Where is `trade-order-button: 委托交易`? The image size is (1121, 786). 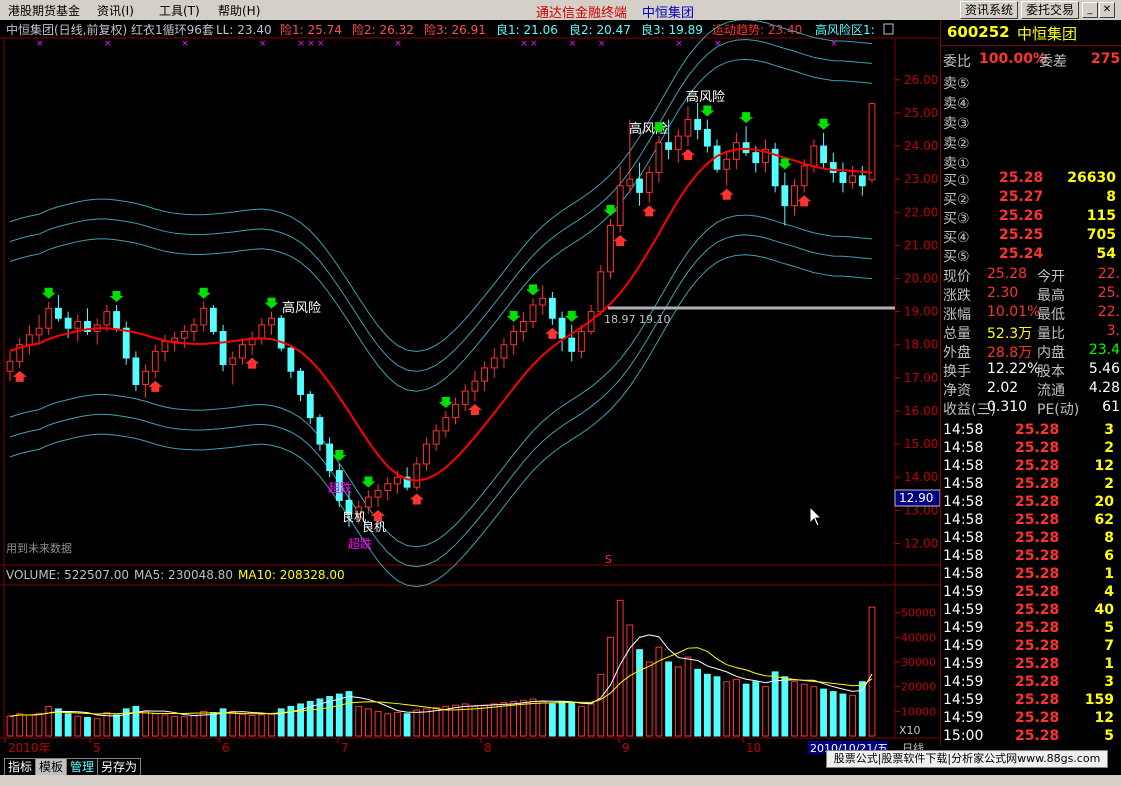
trade-order-button: 委托交易 is located at coordinates (1050, 10).